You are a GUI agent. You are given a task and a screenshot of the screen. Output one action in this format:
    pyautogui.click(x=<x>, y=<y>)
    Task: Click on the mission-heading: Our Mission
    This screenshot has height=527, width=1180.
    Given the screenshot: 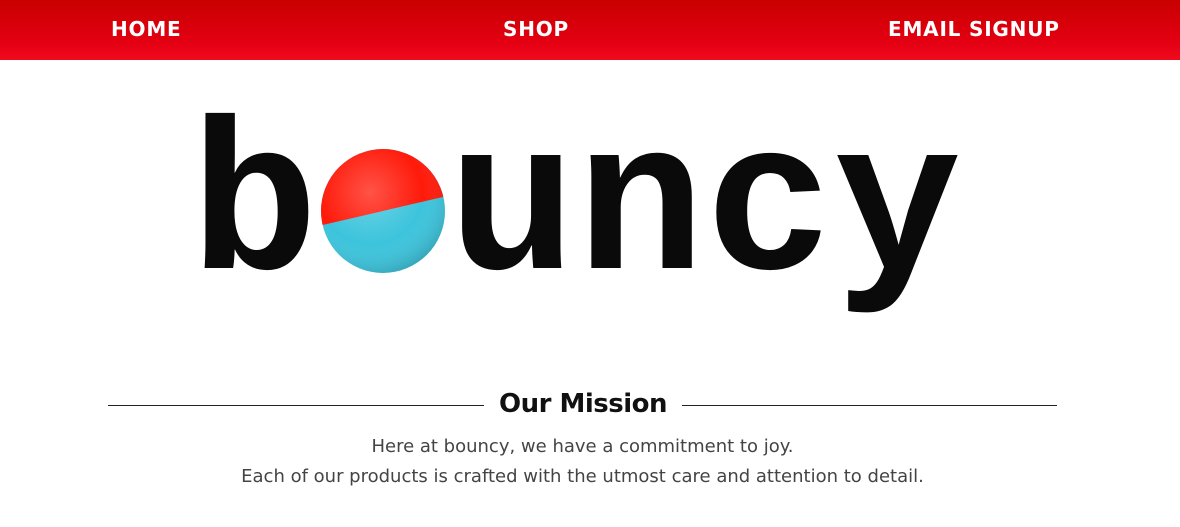 What is the action you would take?
    pyautogui.click(x=583, y=404)
    